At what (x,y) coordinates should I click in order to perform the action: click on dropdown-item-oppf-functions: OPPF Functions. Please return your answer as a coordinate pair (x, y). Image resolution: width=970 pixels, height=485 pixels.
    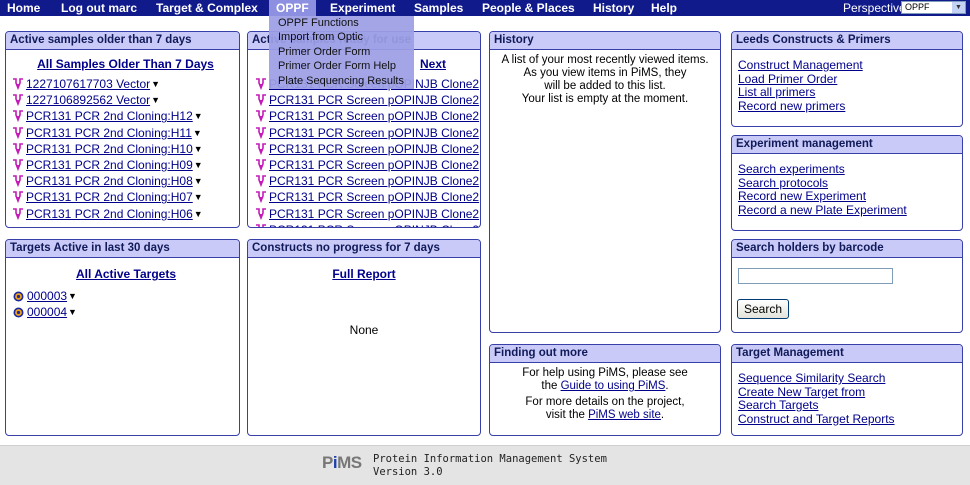
    Looking at the image, I should click on (346, 23).